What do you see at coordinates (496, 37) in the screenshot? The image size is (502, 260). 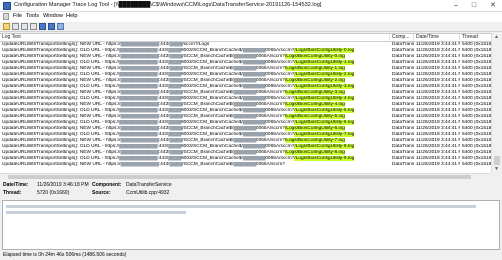 I see `scroll-up-icon: ▲` at bounding box center [496, 37].